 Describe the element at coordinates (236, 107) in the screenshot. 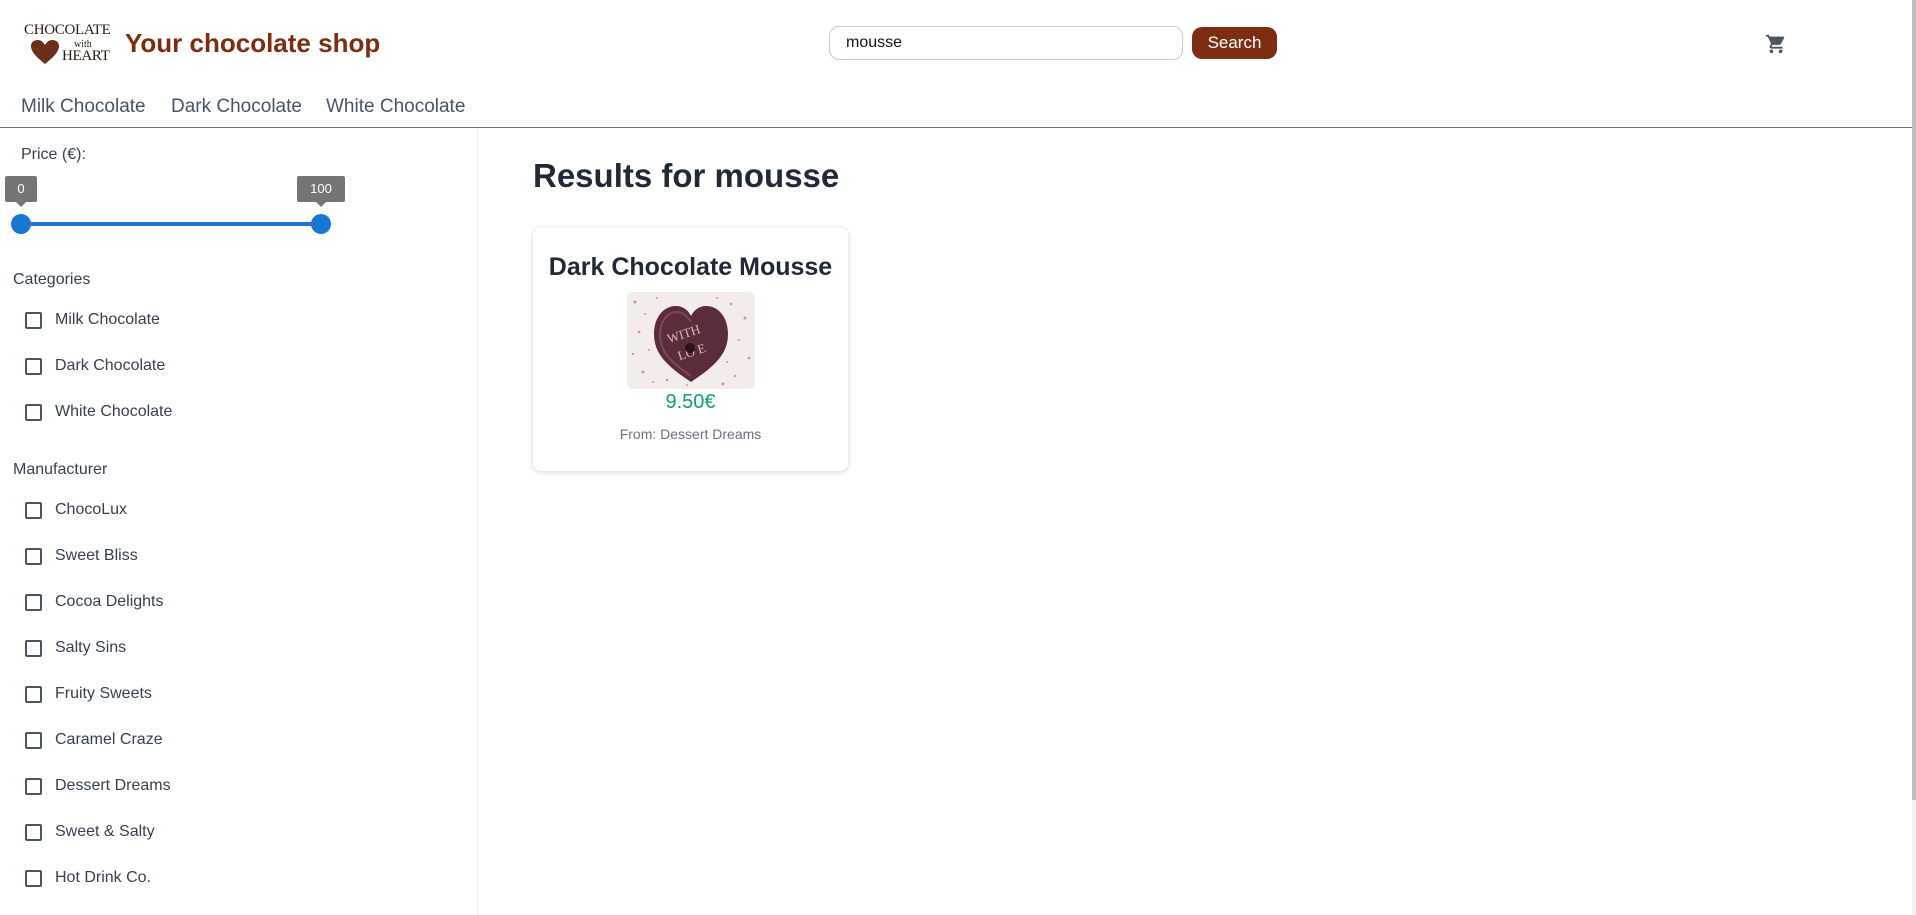

I see `nav-item-dark-chocolate: Dark Chocolate` at that location.